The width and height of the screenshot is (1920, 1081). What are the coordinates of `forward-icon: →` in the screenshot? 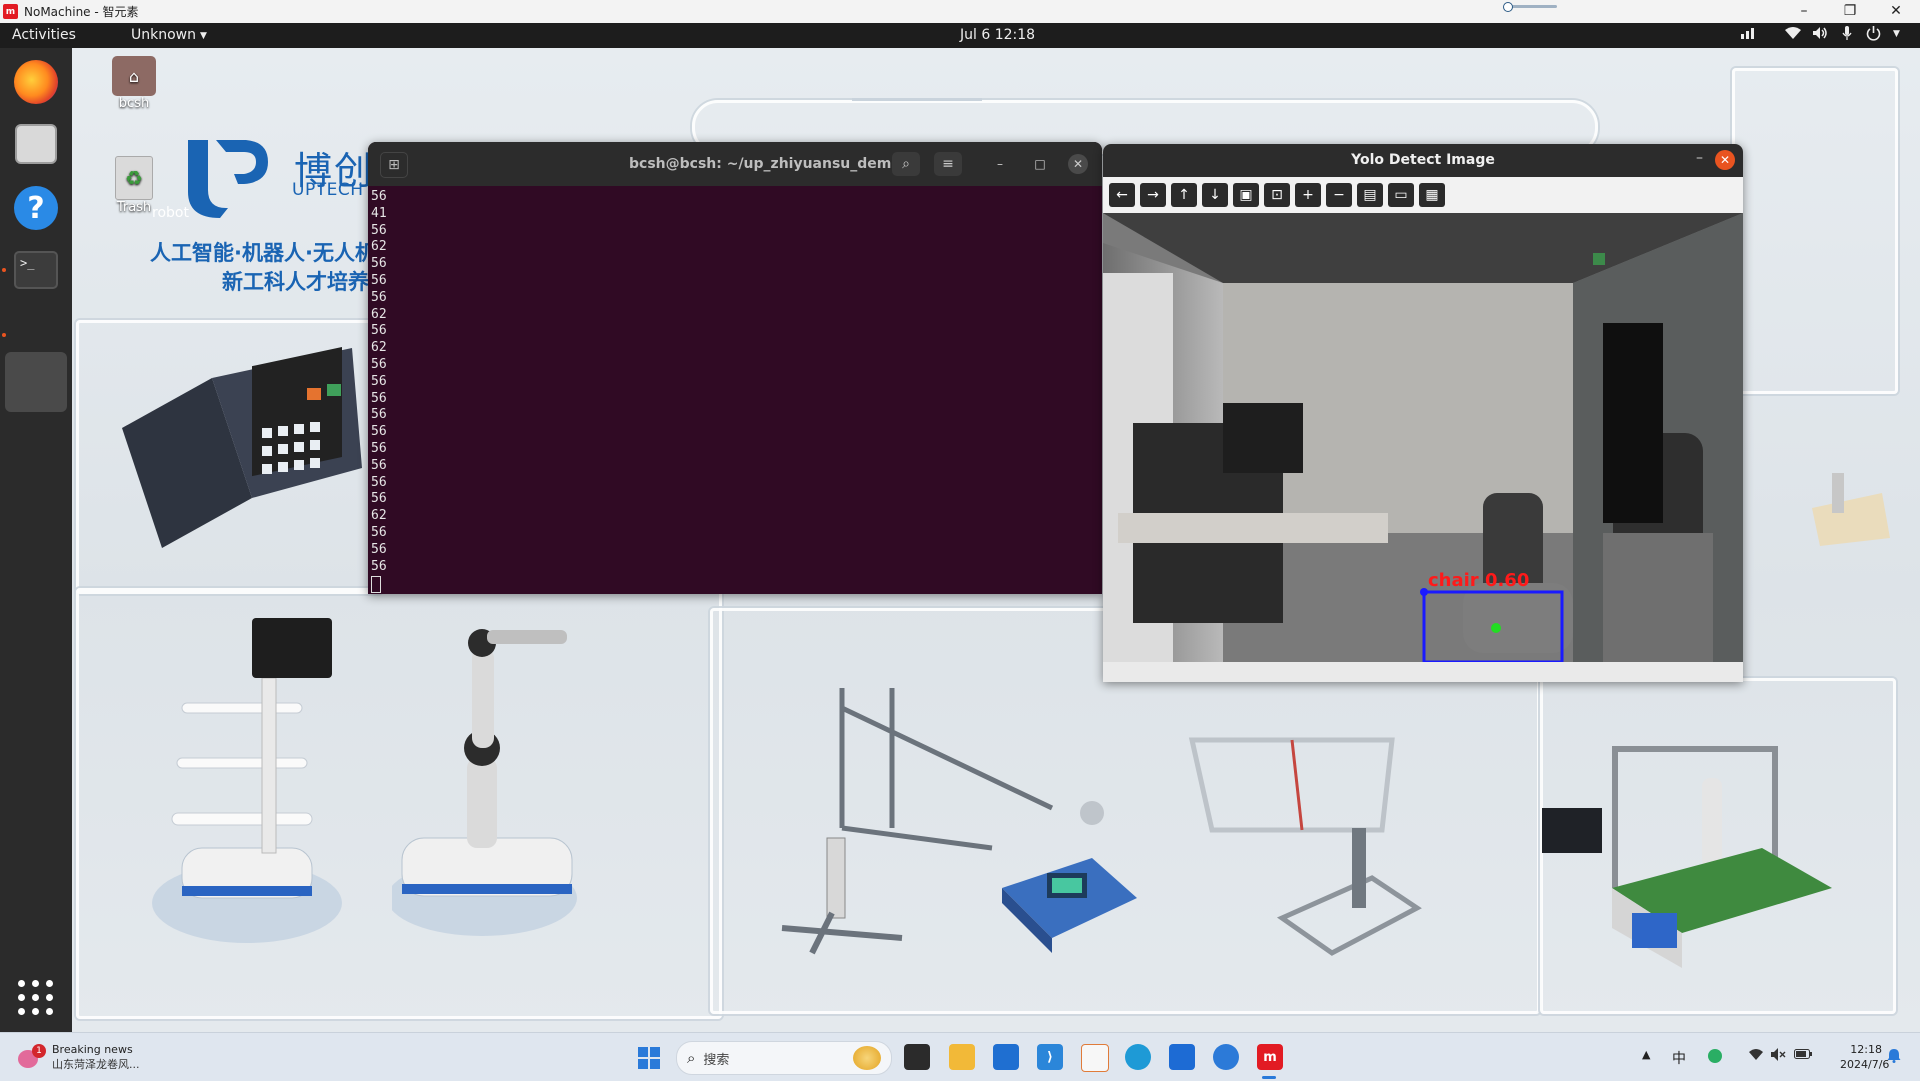 It's located at (1153, 195).